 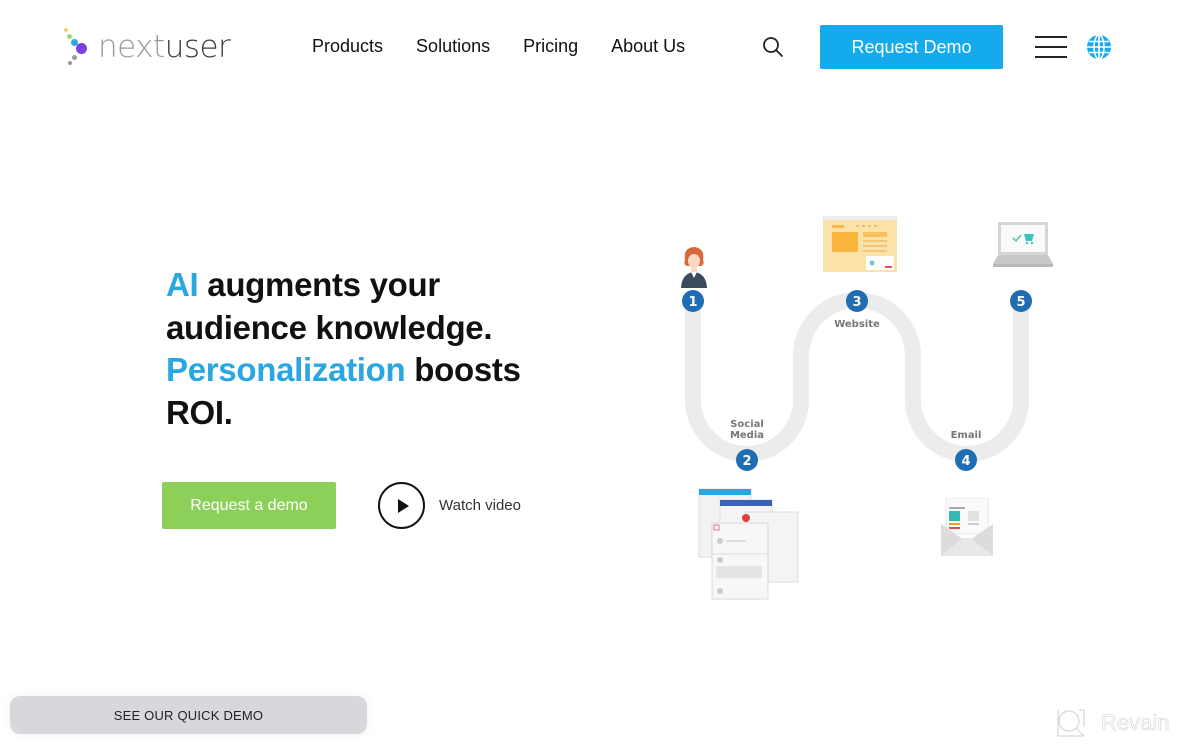 I want to click on step-number: 4, so click(x=965, y=461).